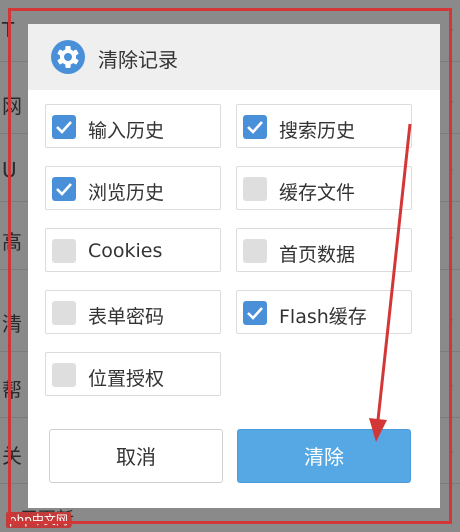  What do you see at coordinates (390, 282) in the screenshot?
I see `annotation-arrow-icon` at bounding box center [390, 282].